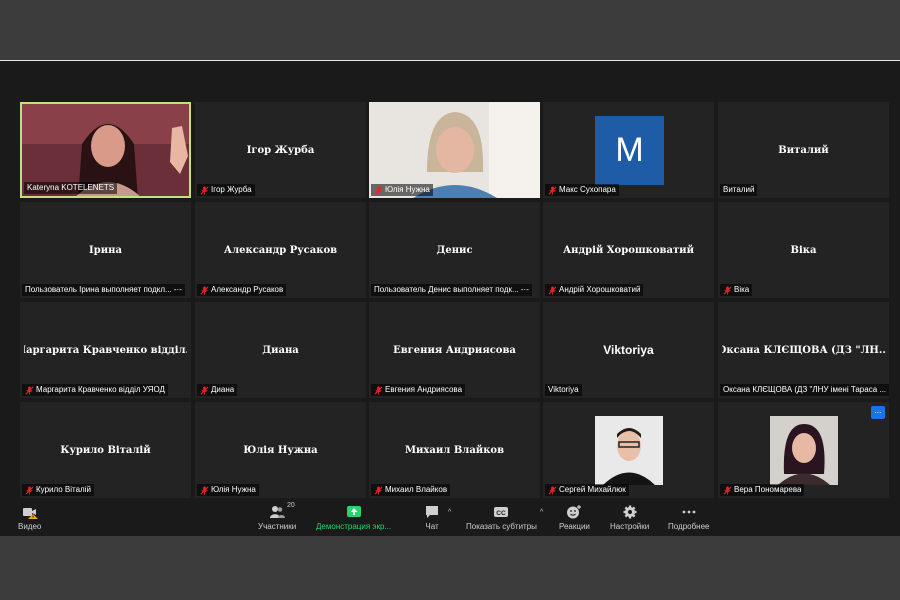  I want to click on caption-name: Евгения Андриясова, so click(424, 389).